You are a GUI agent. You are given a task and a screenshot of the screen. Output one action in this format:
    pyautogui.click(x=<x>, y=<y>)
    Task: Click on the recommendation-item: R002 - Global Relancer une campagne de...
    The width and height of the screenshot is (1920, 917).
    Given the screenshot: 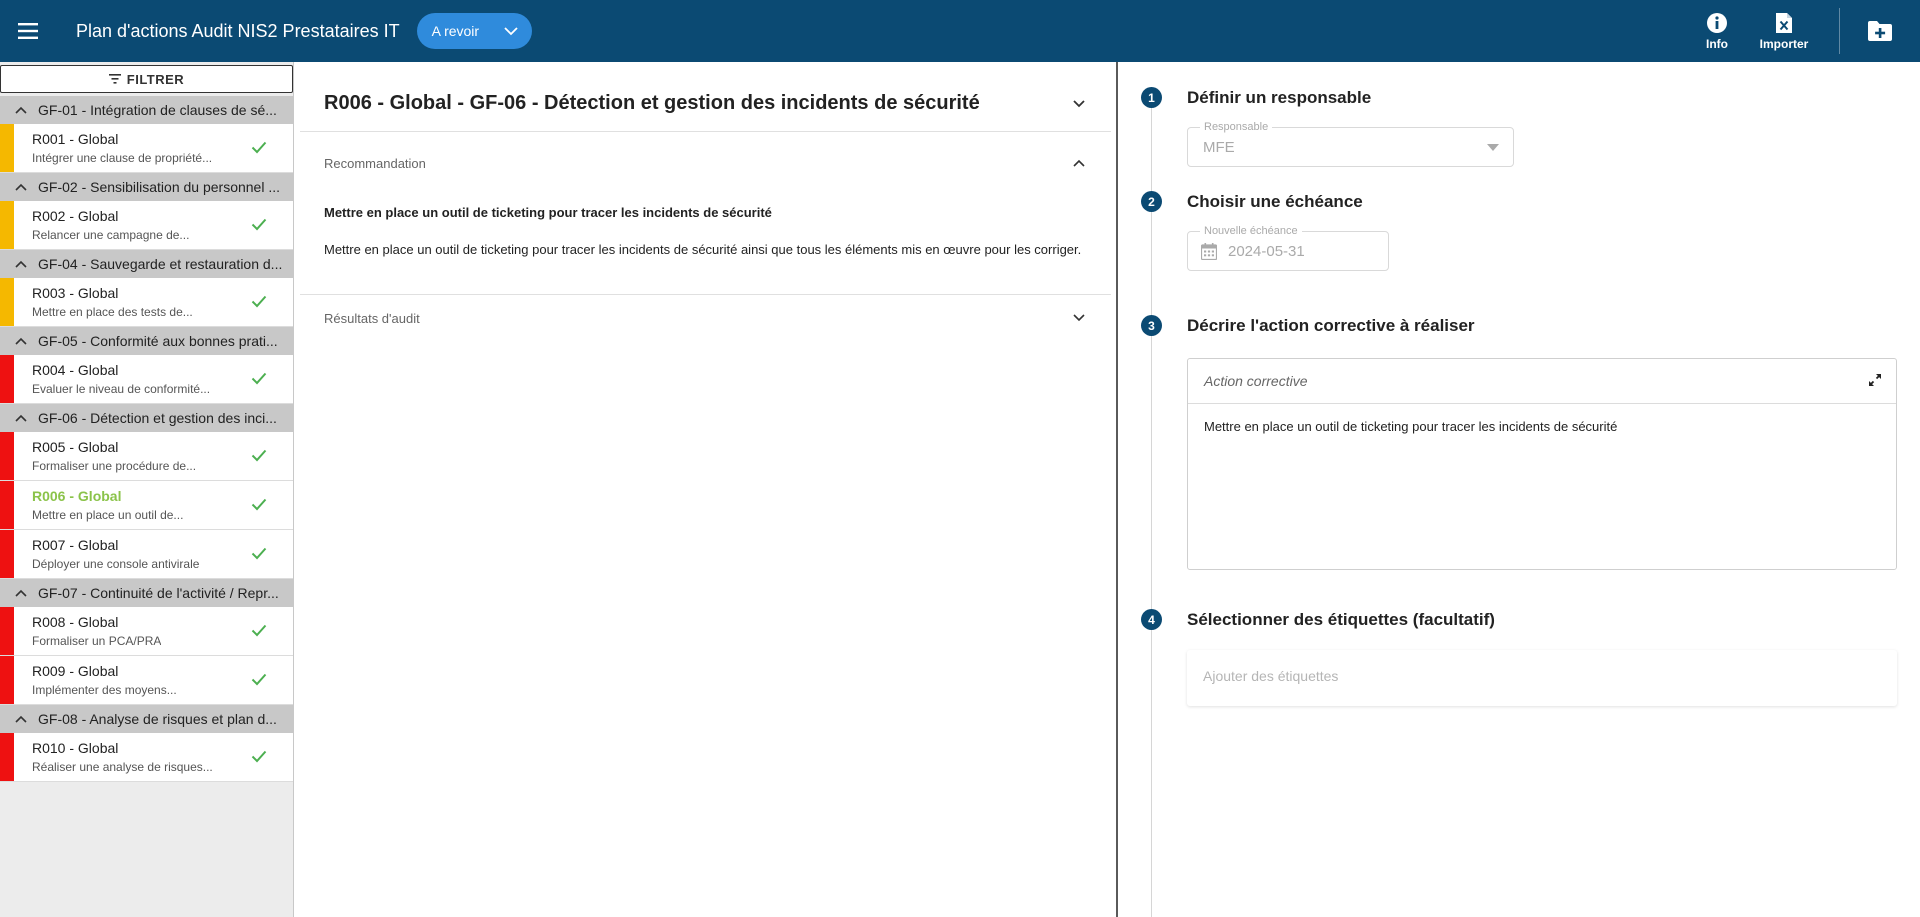 What is the action you would take?
    pyautogui.click(x=146, y=225)
    